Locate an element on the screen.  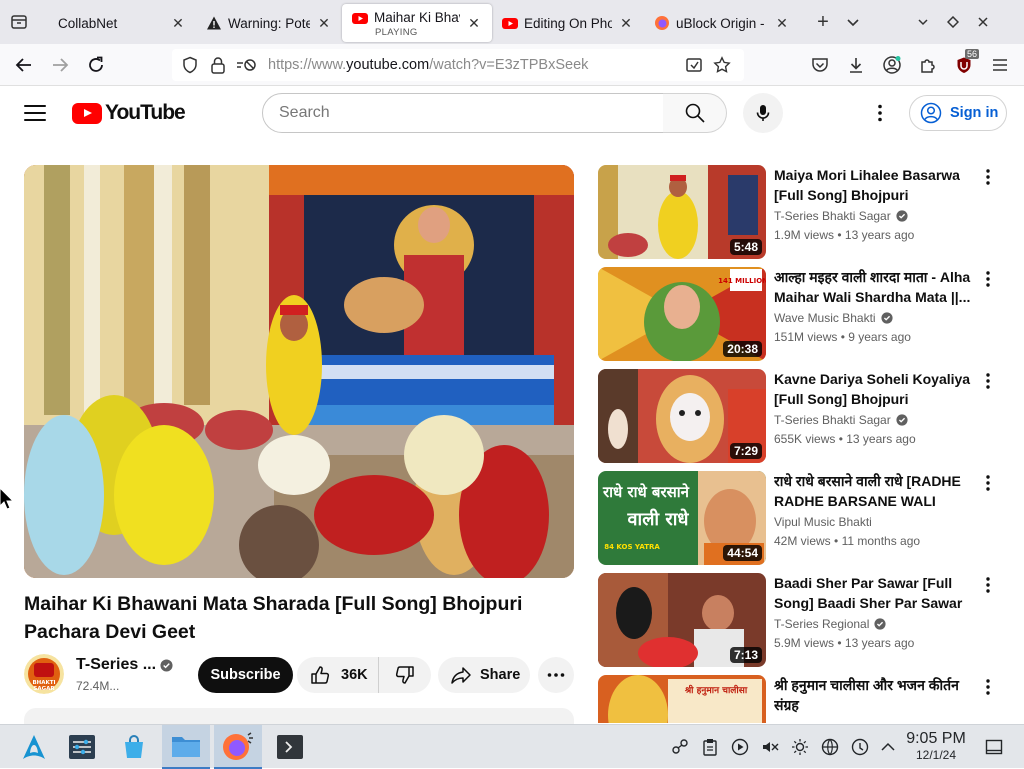
sign-in-button: Sign in is located at coordinates (958, 113).